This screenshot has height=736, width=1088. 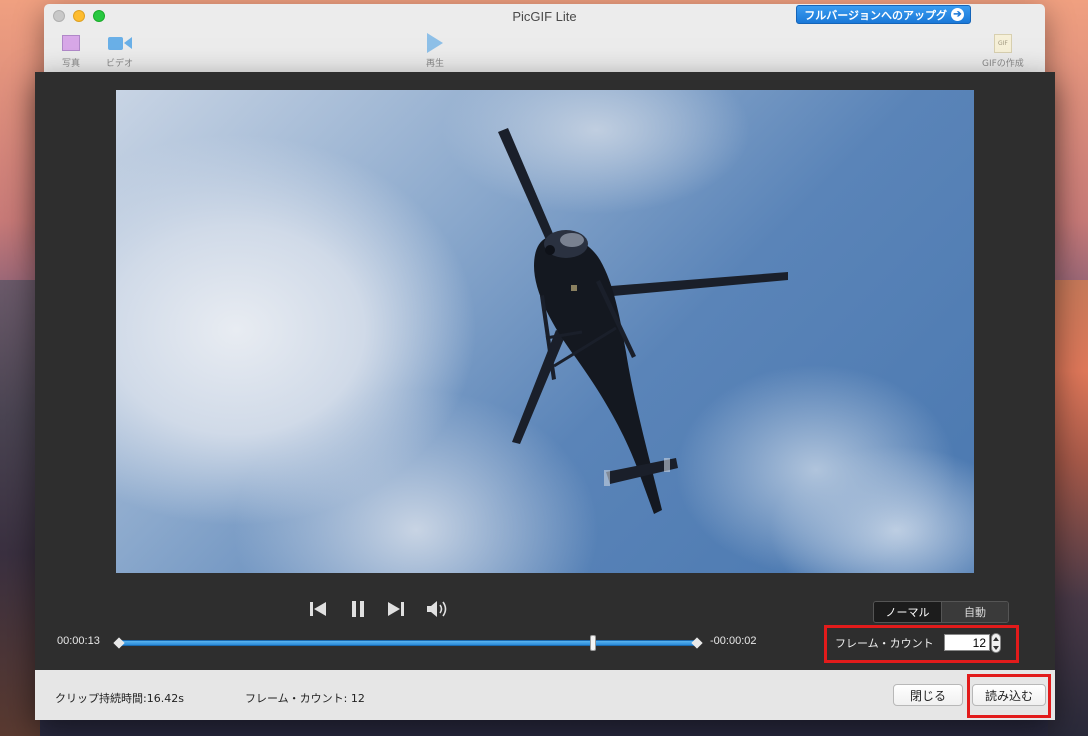 I want to click on photo-icon, so click(x=71, y=43).